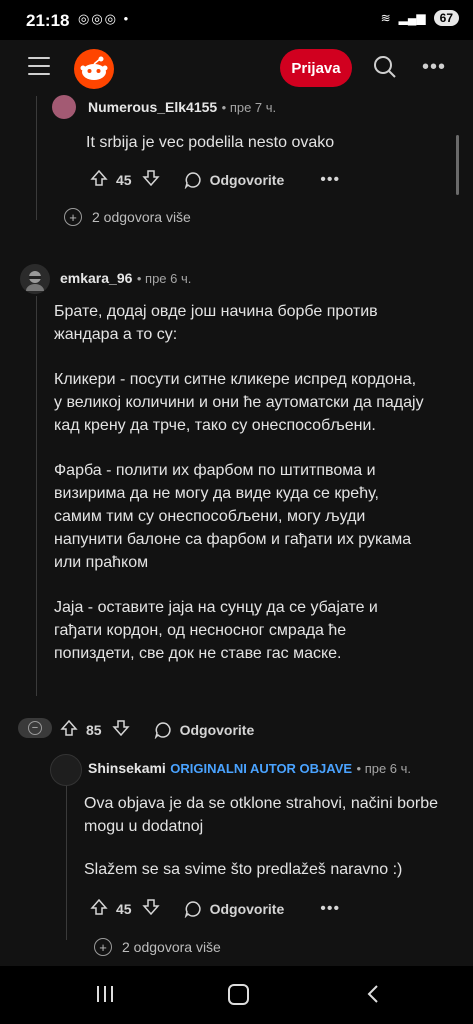  I want to click on status-right: ≋ ▂▄▆ 67, so click(420, 18).